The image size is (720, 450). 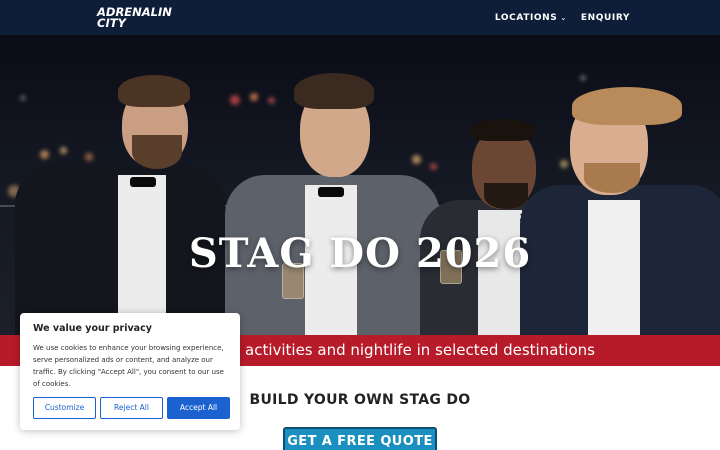 I want to click on logo-mark: ADRENALIN CITY, so click(x=134, y=17).